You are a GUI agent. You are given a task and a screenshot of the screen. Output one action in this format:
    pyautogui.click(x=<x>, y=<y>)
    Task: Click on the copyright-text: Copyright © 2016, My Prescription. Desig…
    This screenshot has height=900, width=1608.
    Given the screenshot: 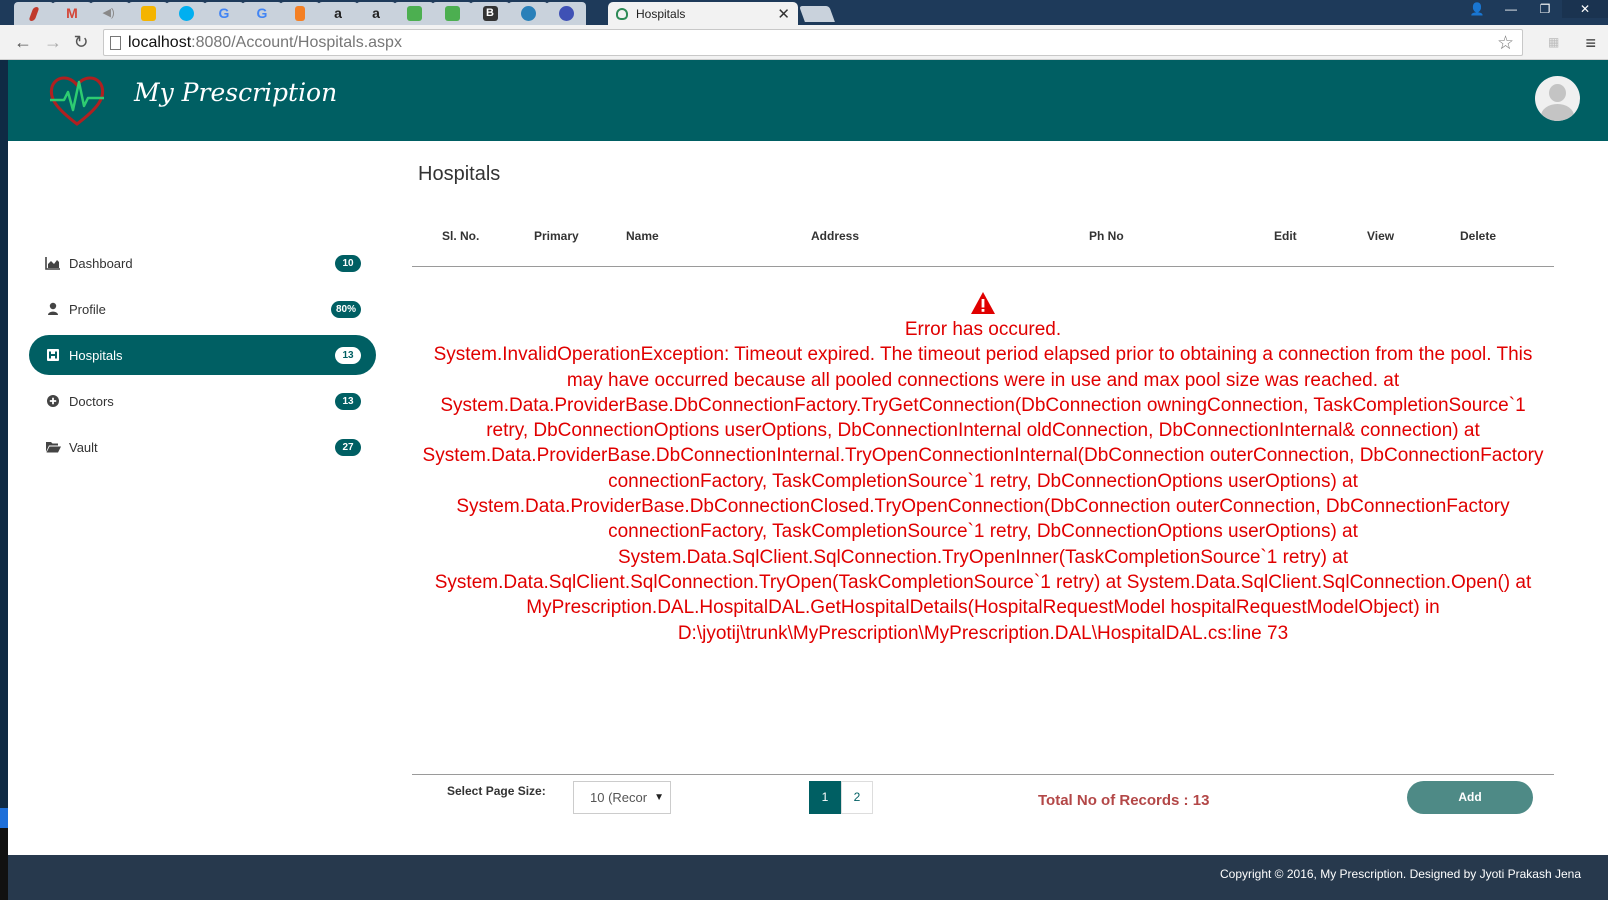 What is the action you would take?
    pyautogui.click(x=1400, y=874)
    